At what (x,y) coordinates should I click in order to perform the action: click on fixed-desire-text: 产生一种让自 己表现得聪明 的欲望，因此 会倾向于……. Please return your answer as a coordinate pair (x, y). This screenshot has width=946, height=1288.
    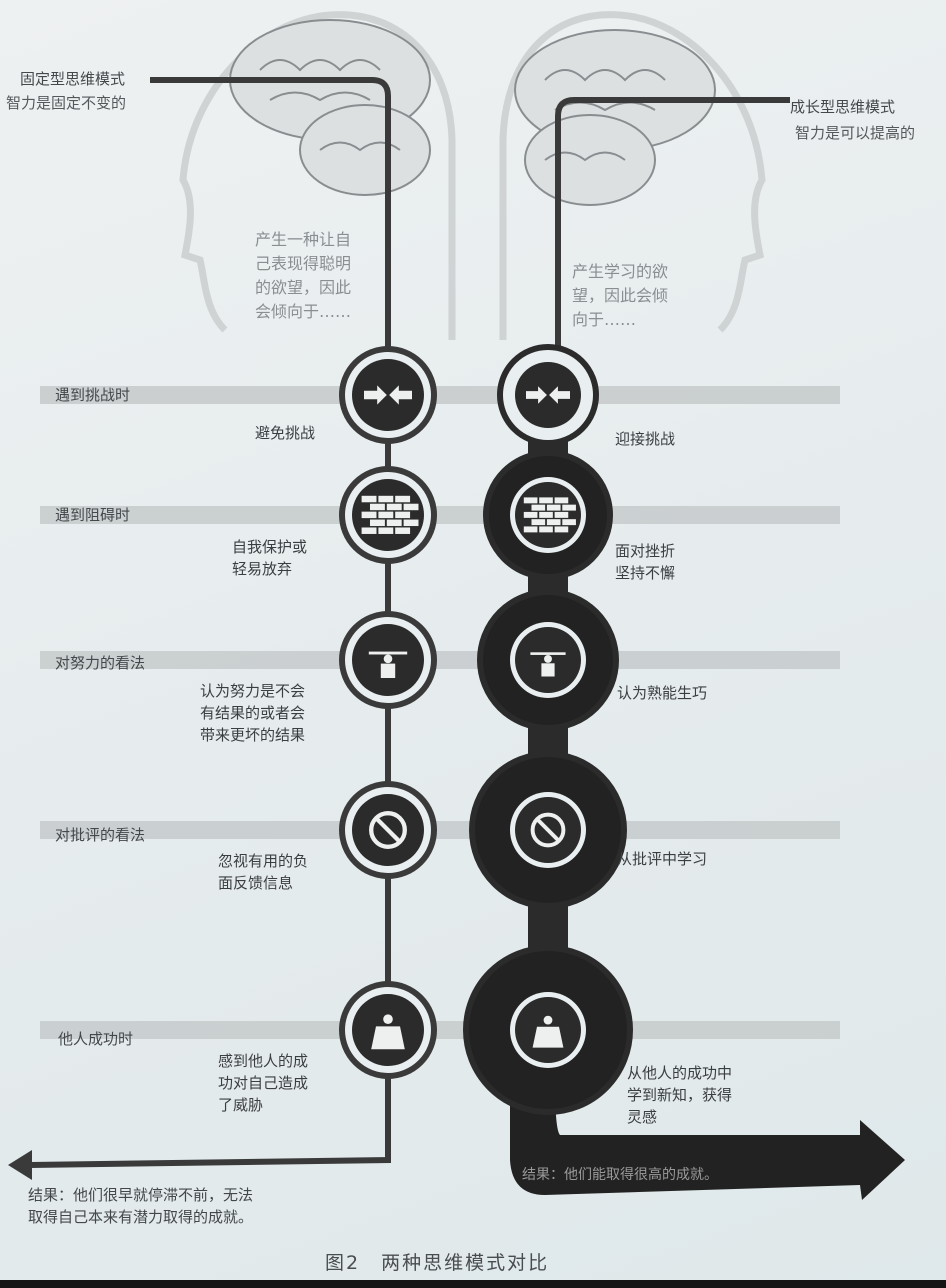
    Looking at the image, I should click on (303, 276).